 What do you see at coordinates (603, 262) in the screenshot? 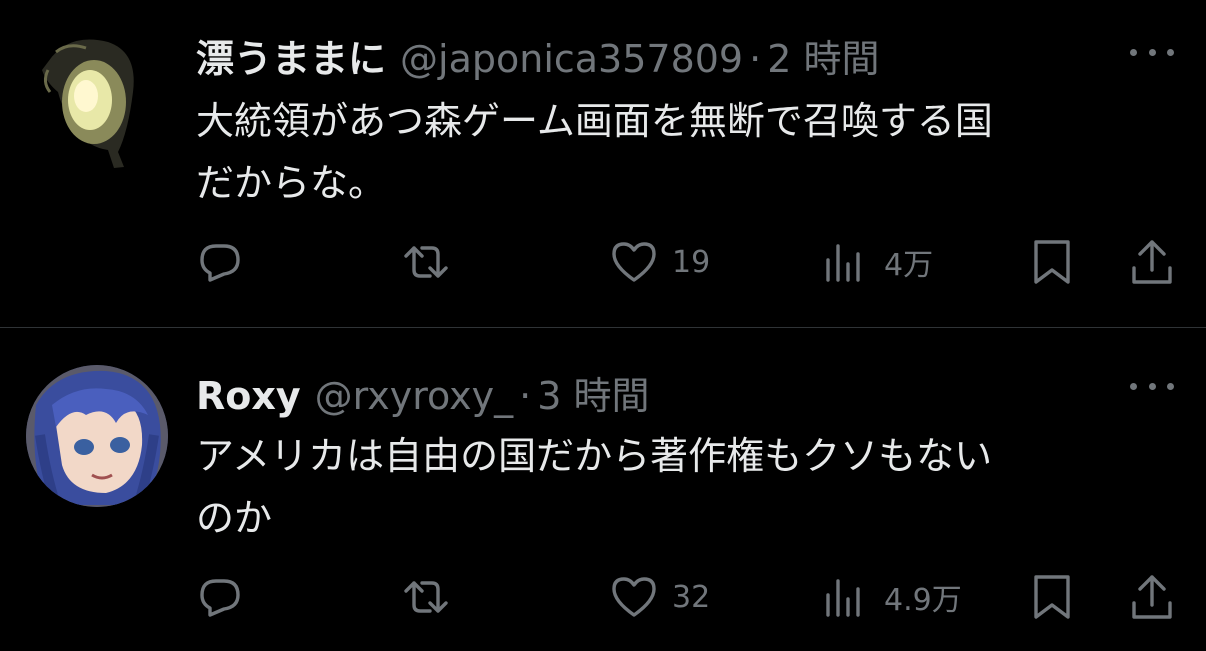
I see `action-bar: 19 4万` at bounding box center [603, 262].